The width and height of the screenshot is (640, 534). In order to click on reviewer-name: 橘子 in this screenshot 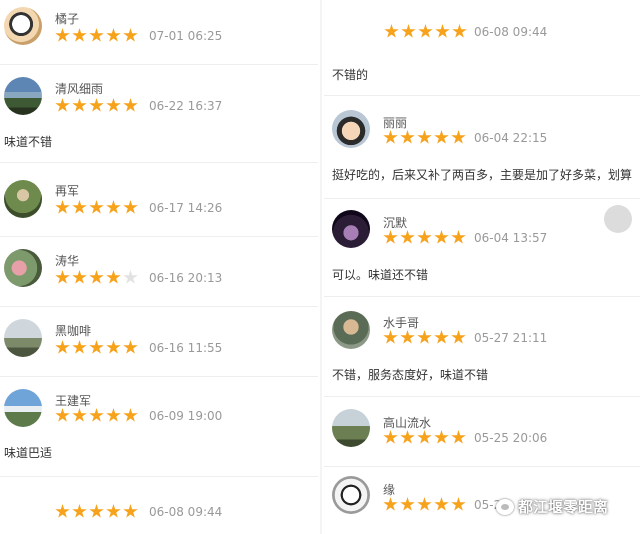, I will do `click(67, 19)`.